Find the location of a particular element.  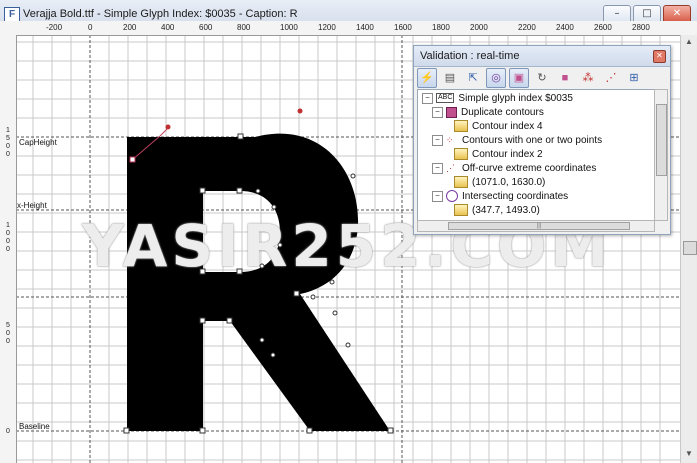

tree-item-label: Simple glyph index $0035 is located at coordinates (515, 98).